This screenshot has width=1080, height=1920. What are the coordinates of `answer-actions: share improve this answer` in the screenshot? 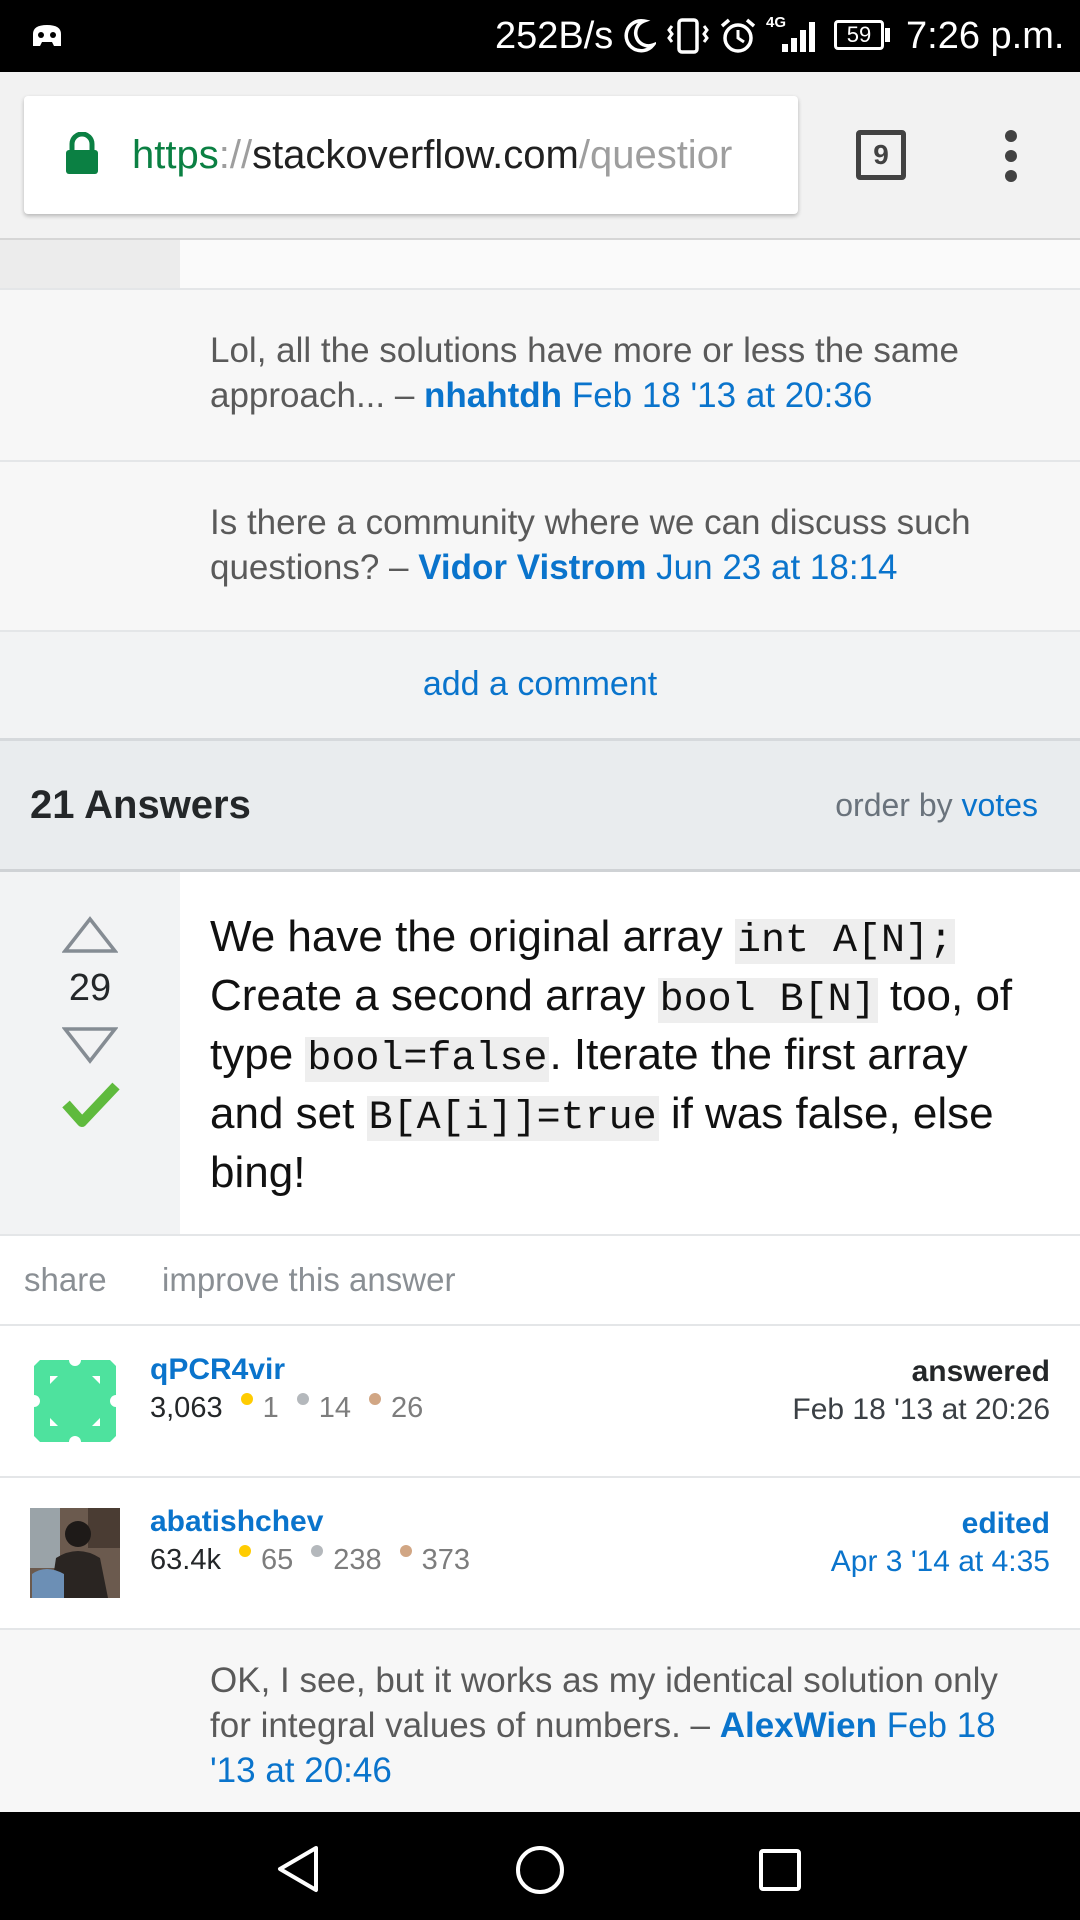 It's located at (540, 1280).